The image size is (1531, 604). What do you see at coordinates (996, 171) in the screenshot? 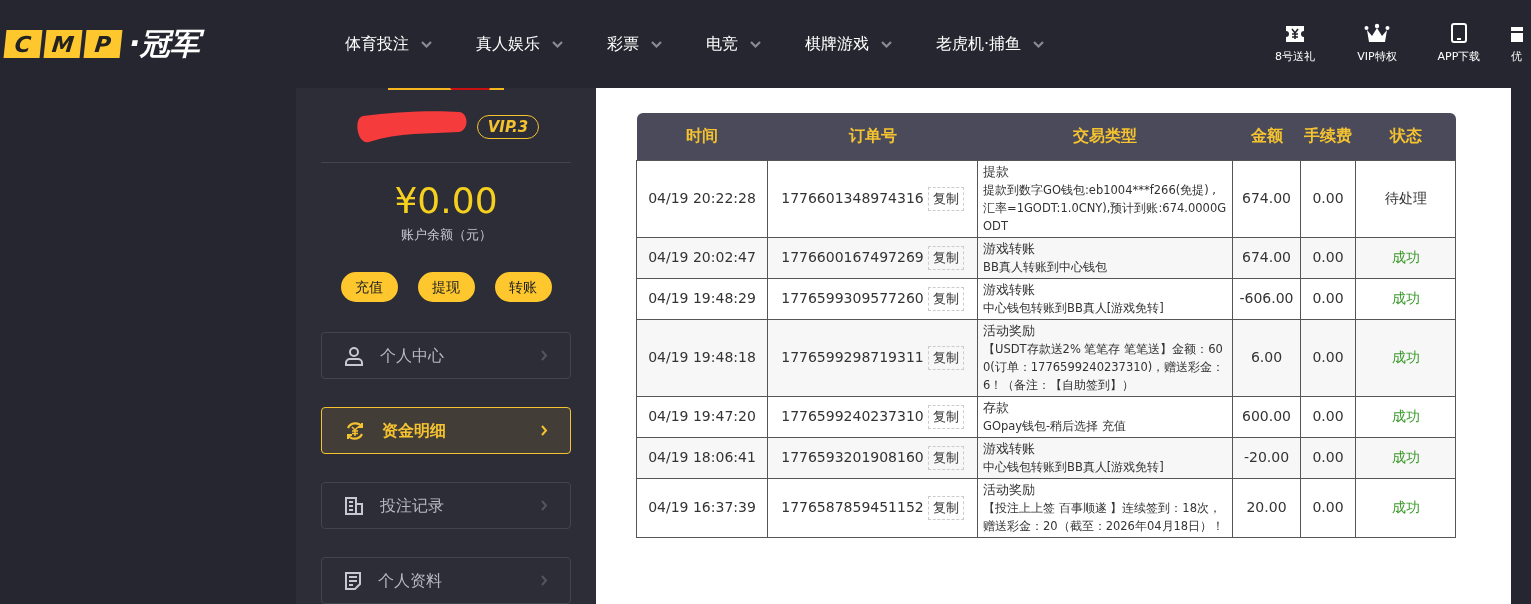
I see `transaction-type: 提款` at bounding box center [996, 171].